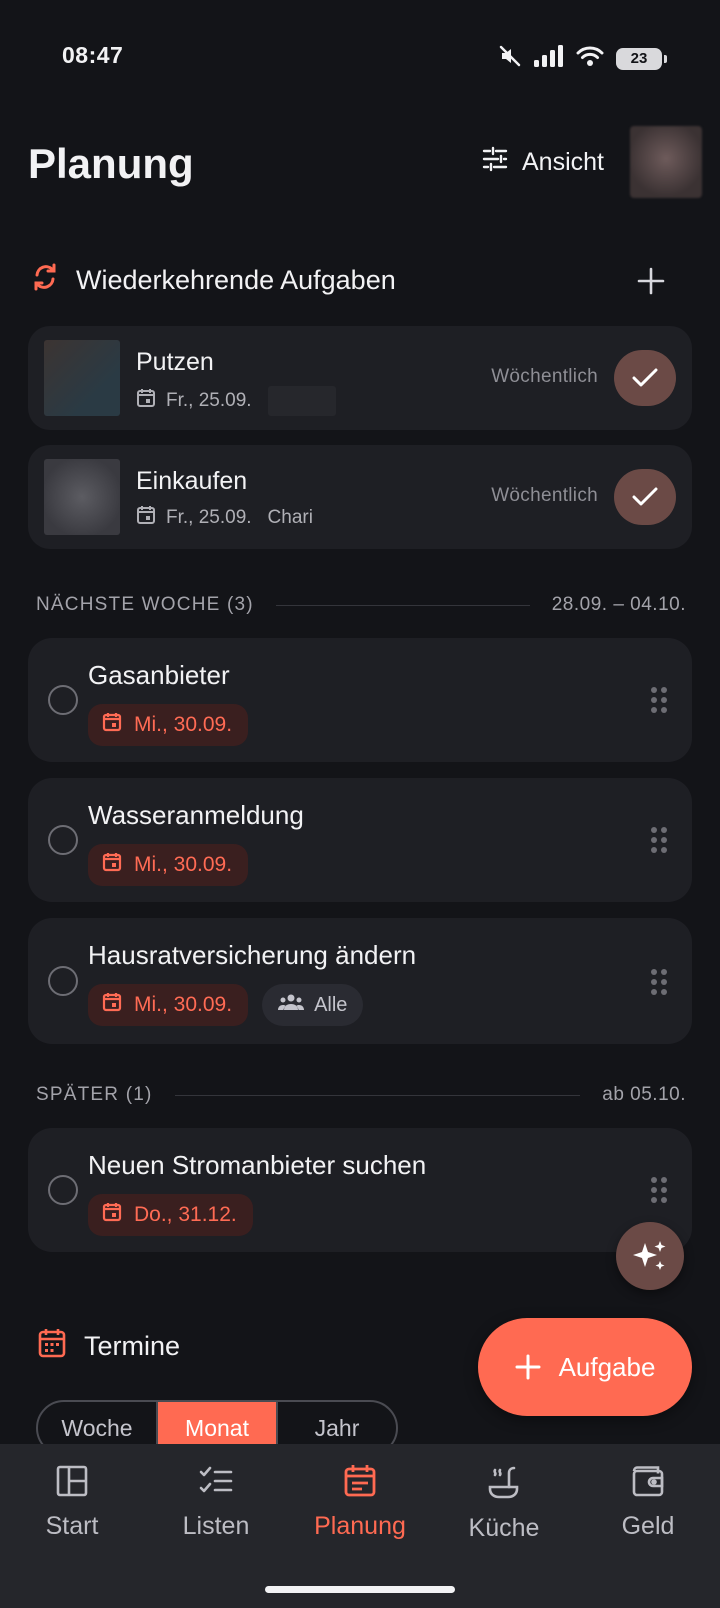  What do you see at coordinates (651, 281) in the screenshot?
I see `add-recurring-button` at bounding box center [651, 281].